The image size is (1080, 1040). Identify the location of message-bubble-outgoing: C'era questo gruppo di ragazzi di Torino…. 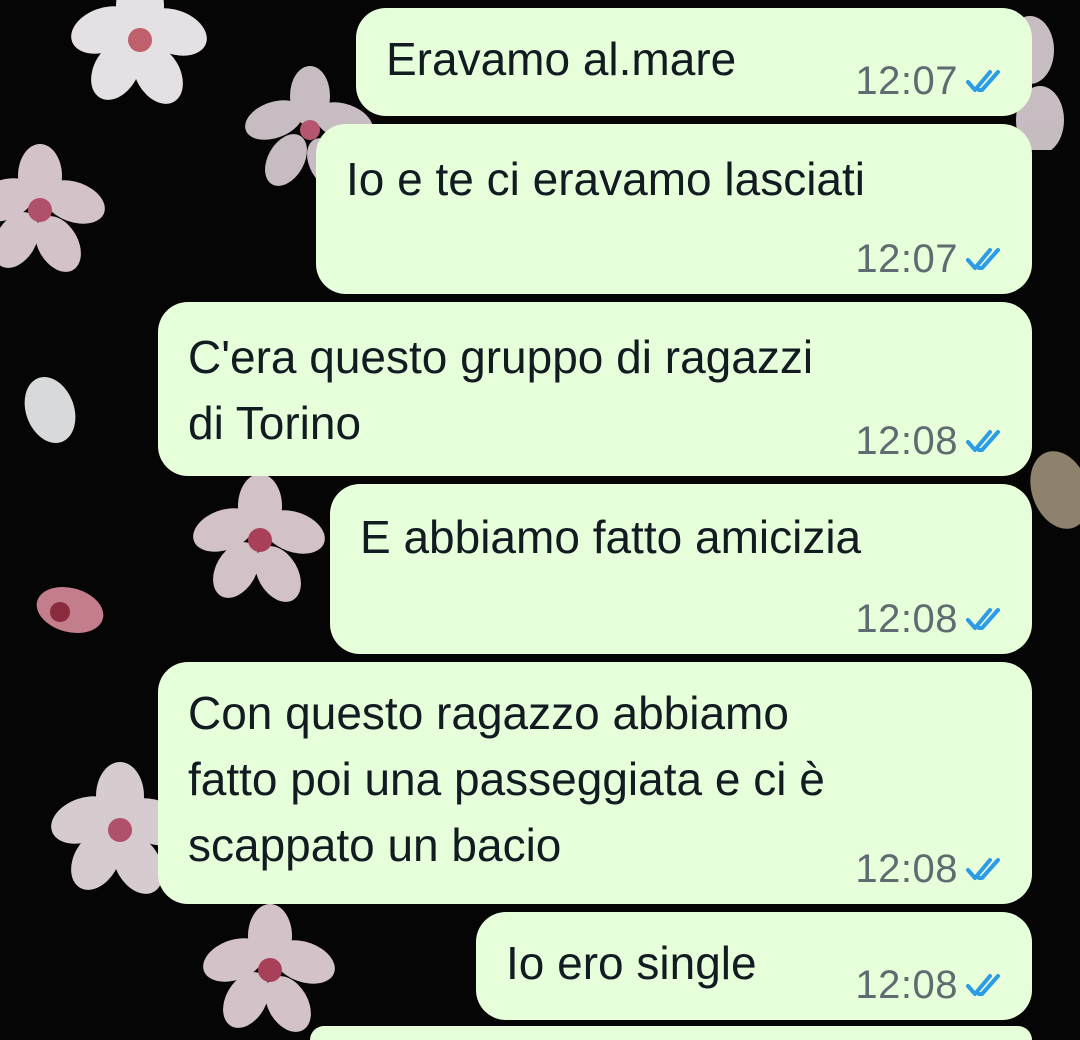
(595, 389).